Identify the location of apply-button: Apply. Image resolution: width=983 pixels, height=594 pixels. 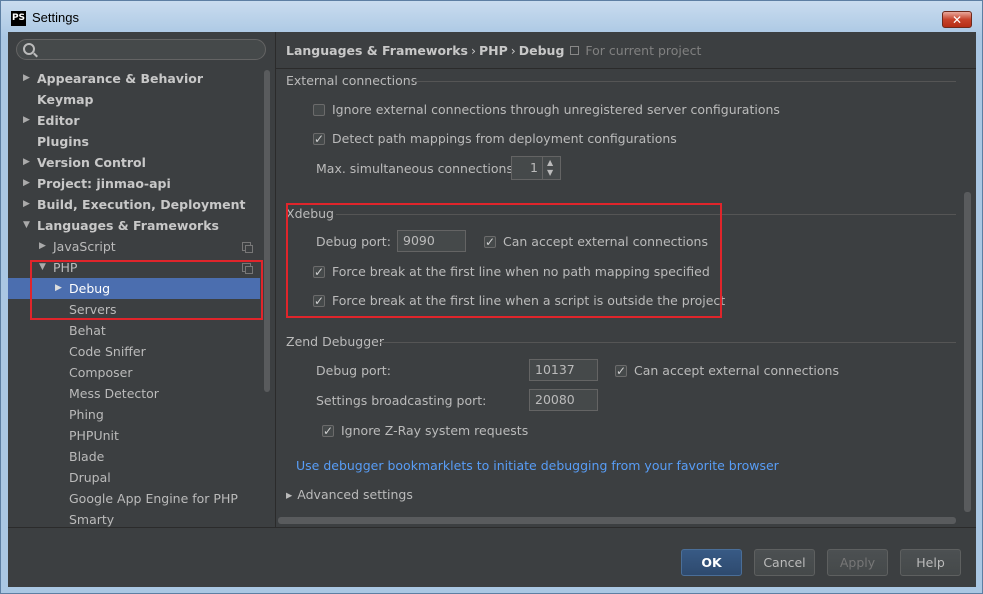
(857, 562).